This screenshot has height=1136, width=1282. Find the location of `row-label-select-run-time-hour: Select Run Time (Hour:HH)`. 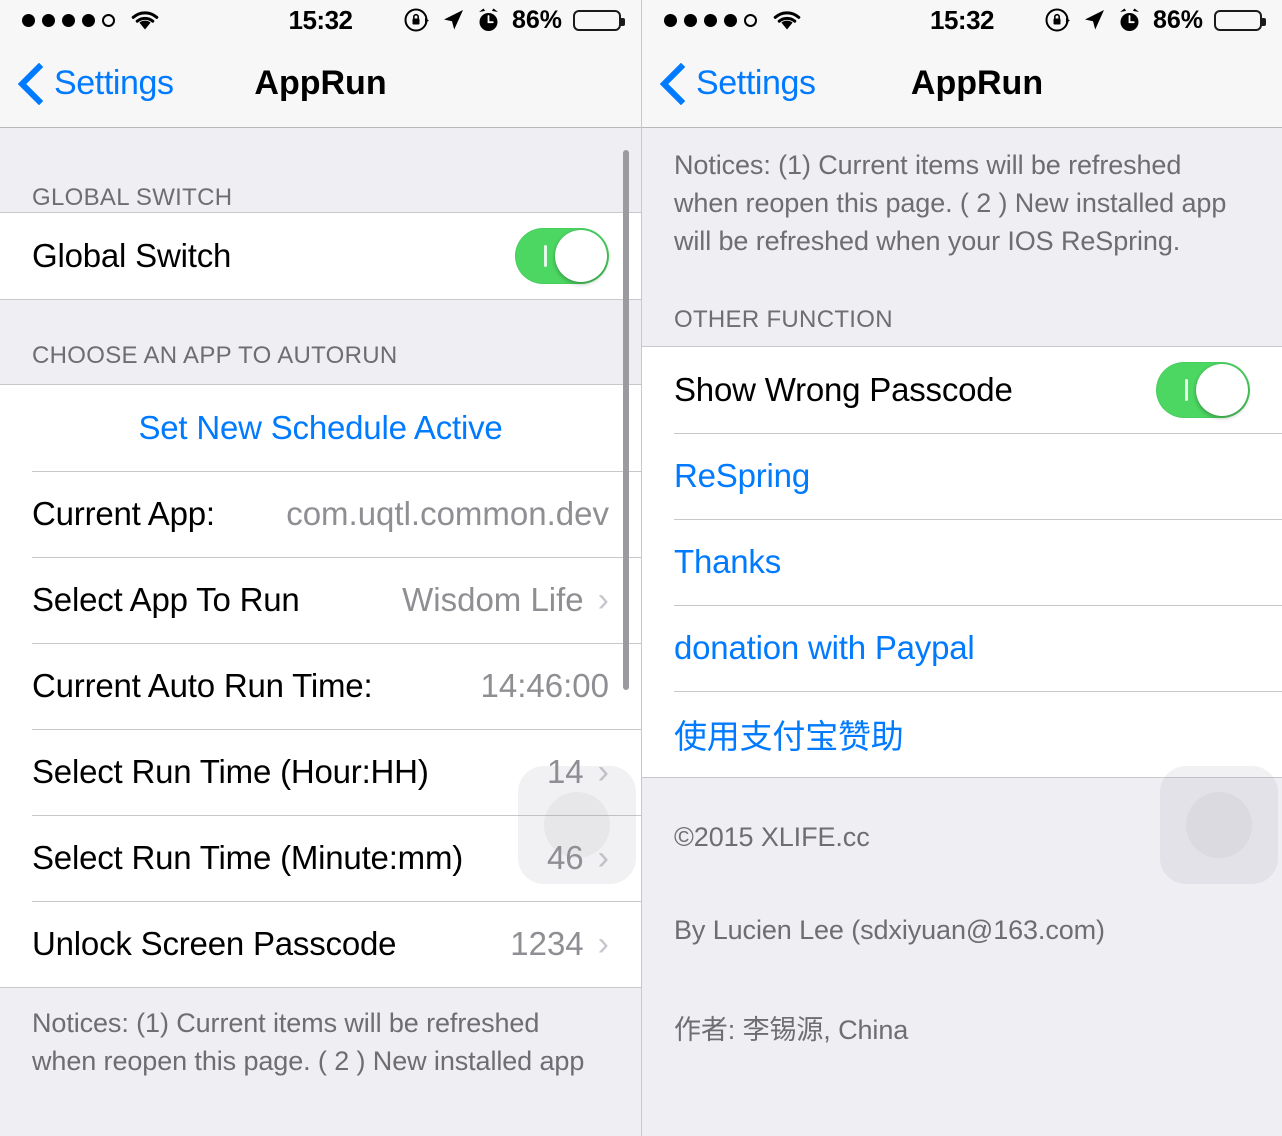

row-label-select-run-time-hour: Select Run Time (Hour:HH) is located at coordinates (230, 771).